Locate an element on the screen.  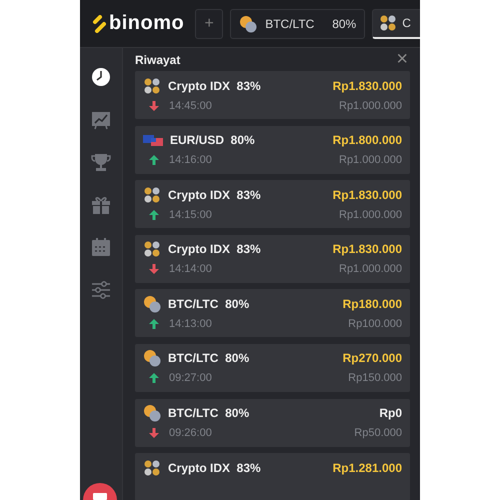
stake-amount: Rp100.000 is located at coordinates (375, 324).